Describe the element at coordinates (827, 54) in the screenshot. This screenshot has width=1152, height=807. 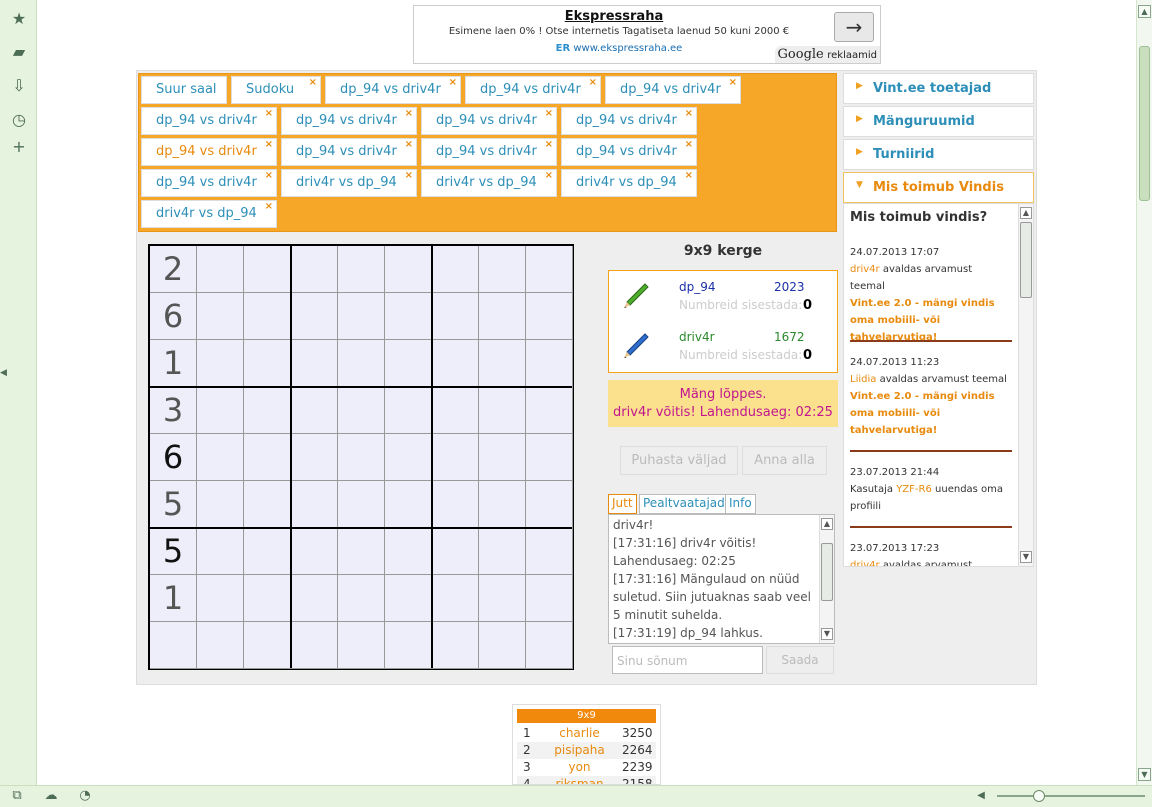
I see `google-ads-label: Google reklaamid` at that location.